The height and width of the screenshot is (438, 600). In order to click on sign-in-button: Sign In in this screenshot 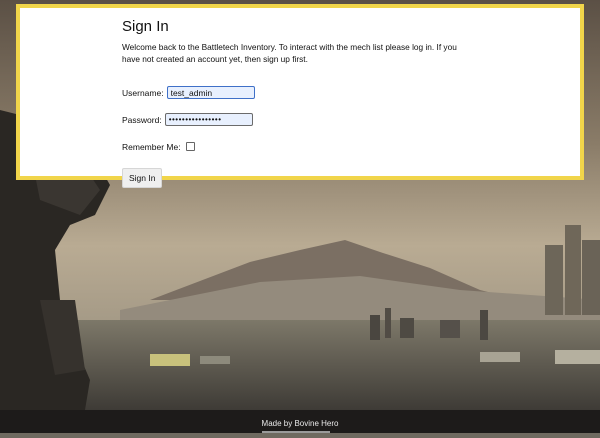, I will do `click(142, 178)`.